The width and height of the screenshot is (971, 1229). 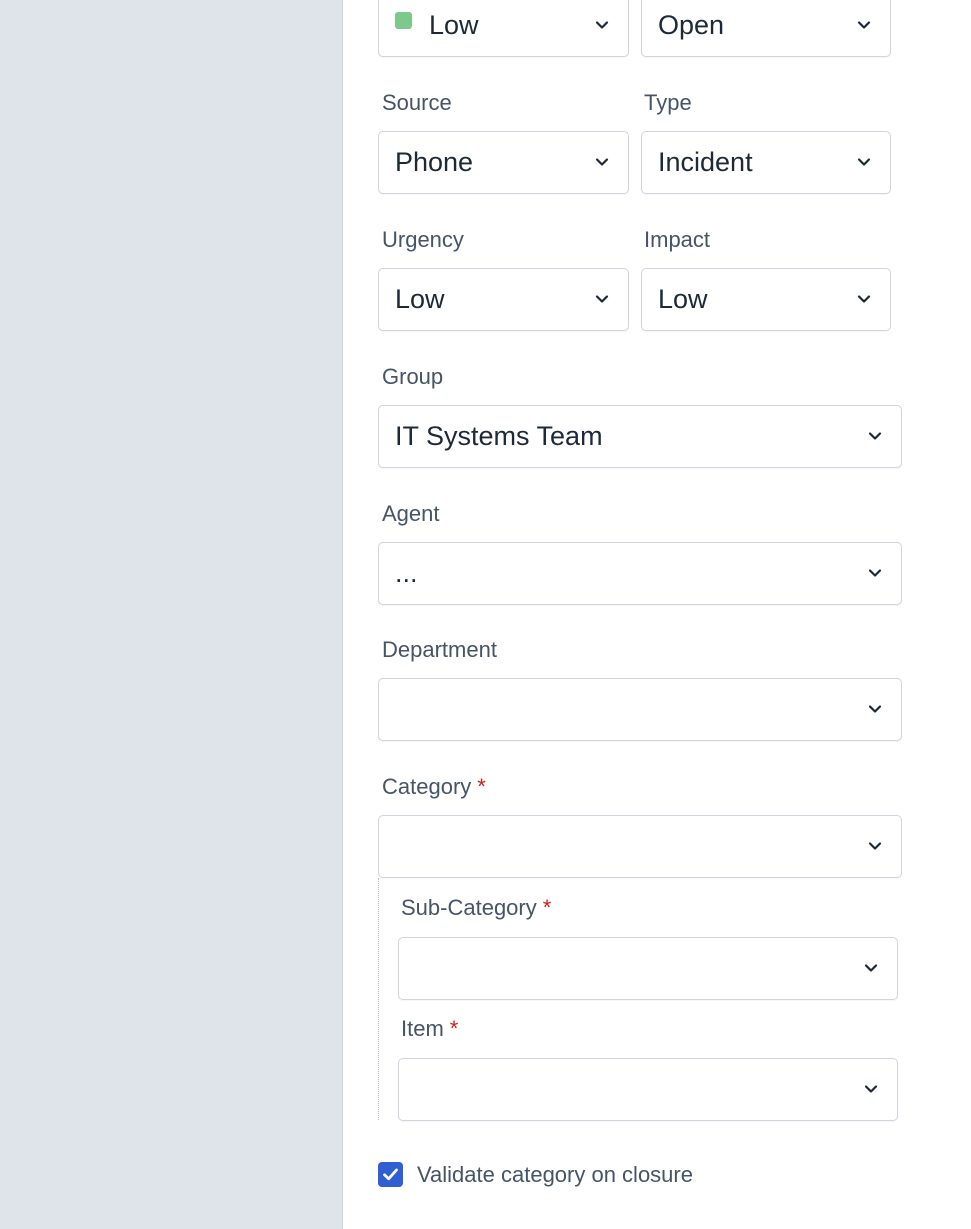 I want to click on urgency-select: Low, so click(x=503, y=299).